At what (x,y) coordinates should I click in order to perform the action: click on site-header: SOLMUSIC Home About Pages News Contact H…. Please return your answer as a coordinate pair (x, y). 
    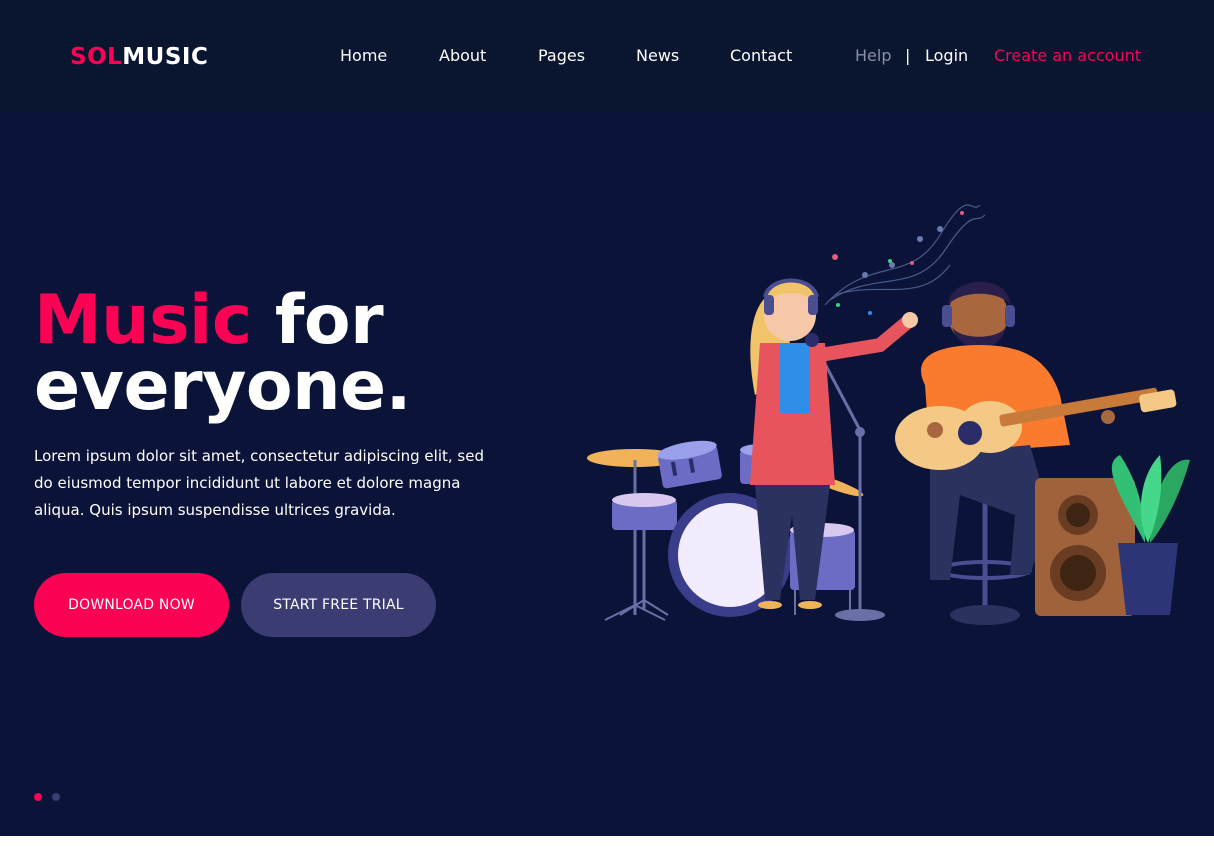
    Looking at the image, I should click on (607, 56).